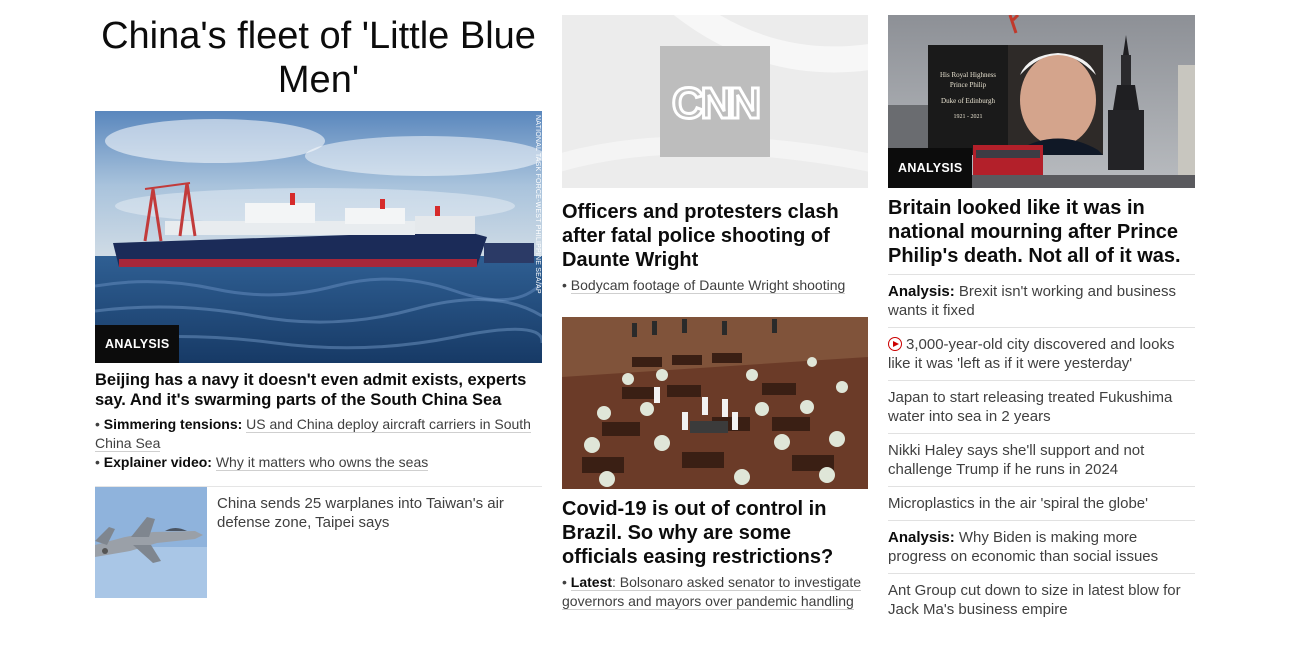  Describe the element at coordinates (968, 75) in the screenshot. I see `billboard-line1: His Royal Highness` at that location.